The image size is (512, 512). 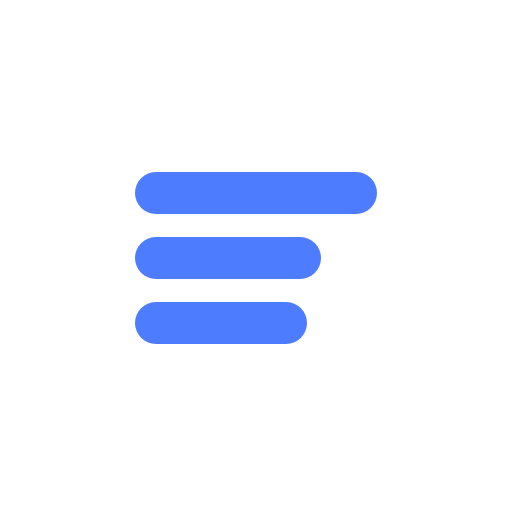 What do you see at coordinates (228, 258) in the screenshot?
I see `menu-bar-middle` at bounding box center [228, 258].